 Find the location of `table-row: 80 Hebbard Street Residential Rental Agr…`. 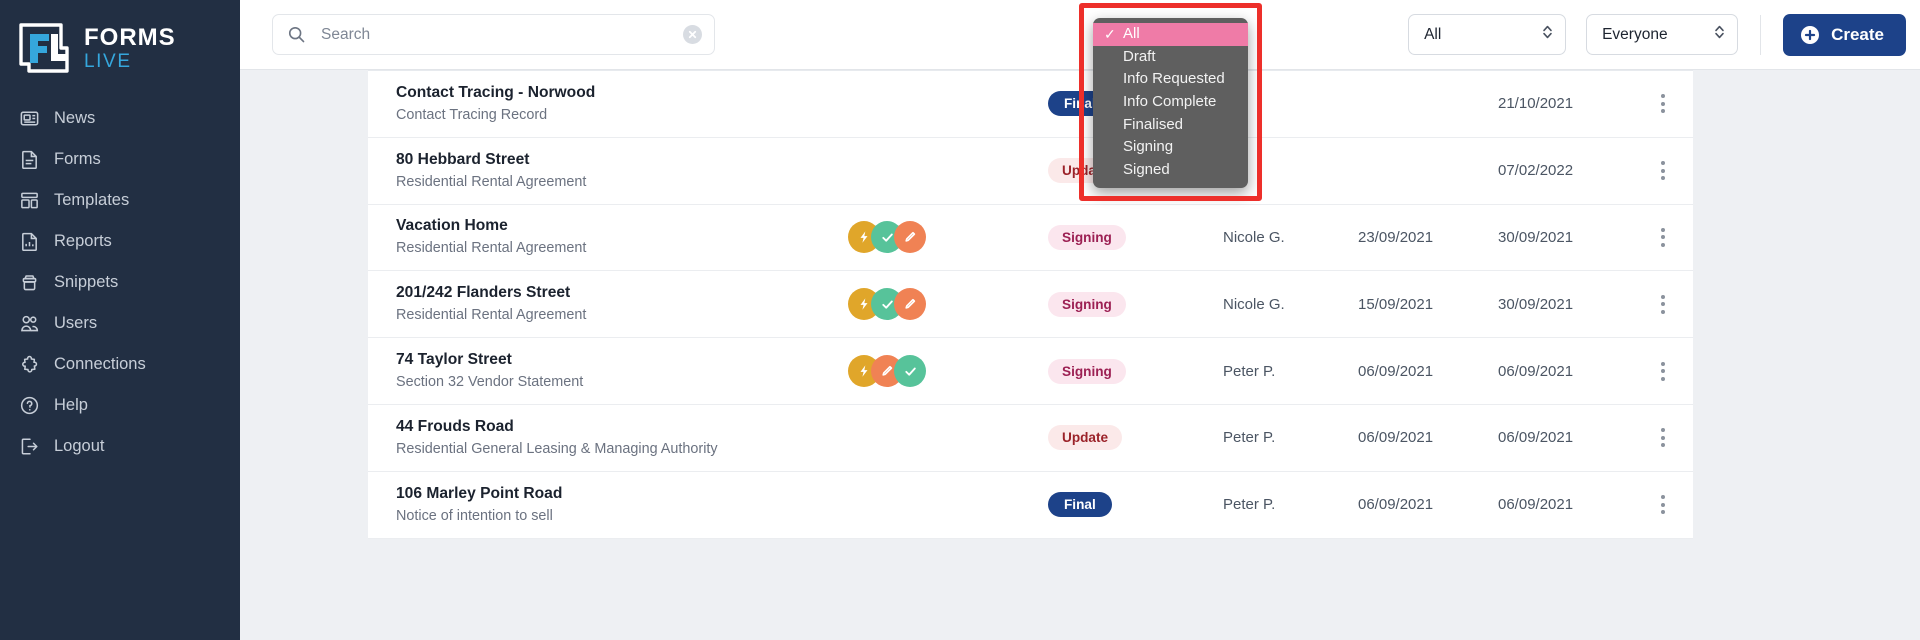

table-row: 80 Hebbard Street Residential Rental Agr… is located at coordinates (1030, 171).